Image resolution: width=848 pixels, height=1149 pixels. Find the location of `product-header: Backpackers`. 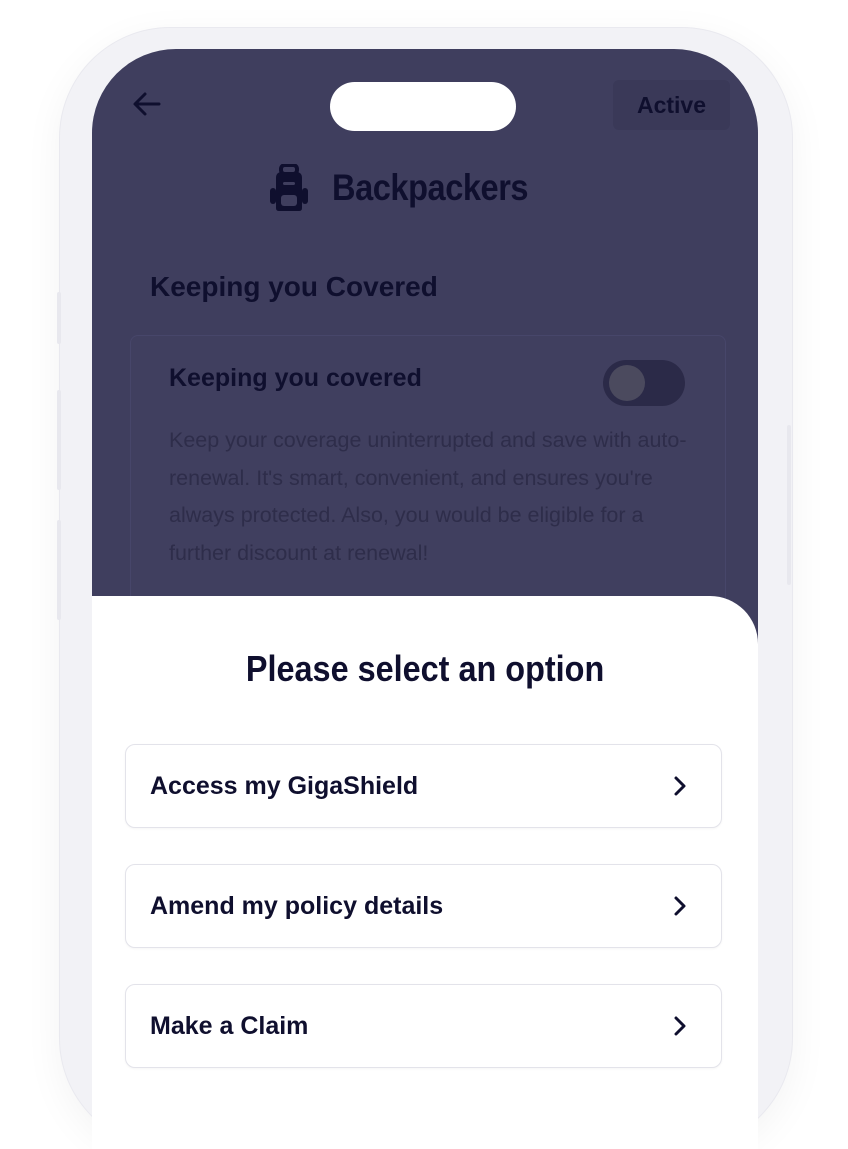

product-header: Backpackers is located at coordinates (412, 188).